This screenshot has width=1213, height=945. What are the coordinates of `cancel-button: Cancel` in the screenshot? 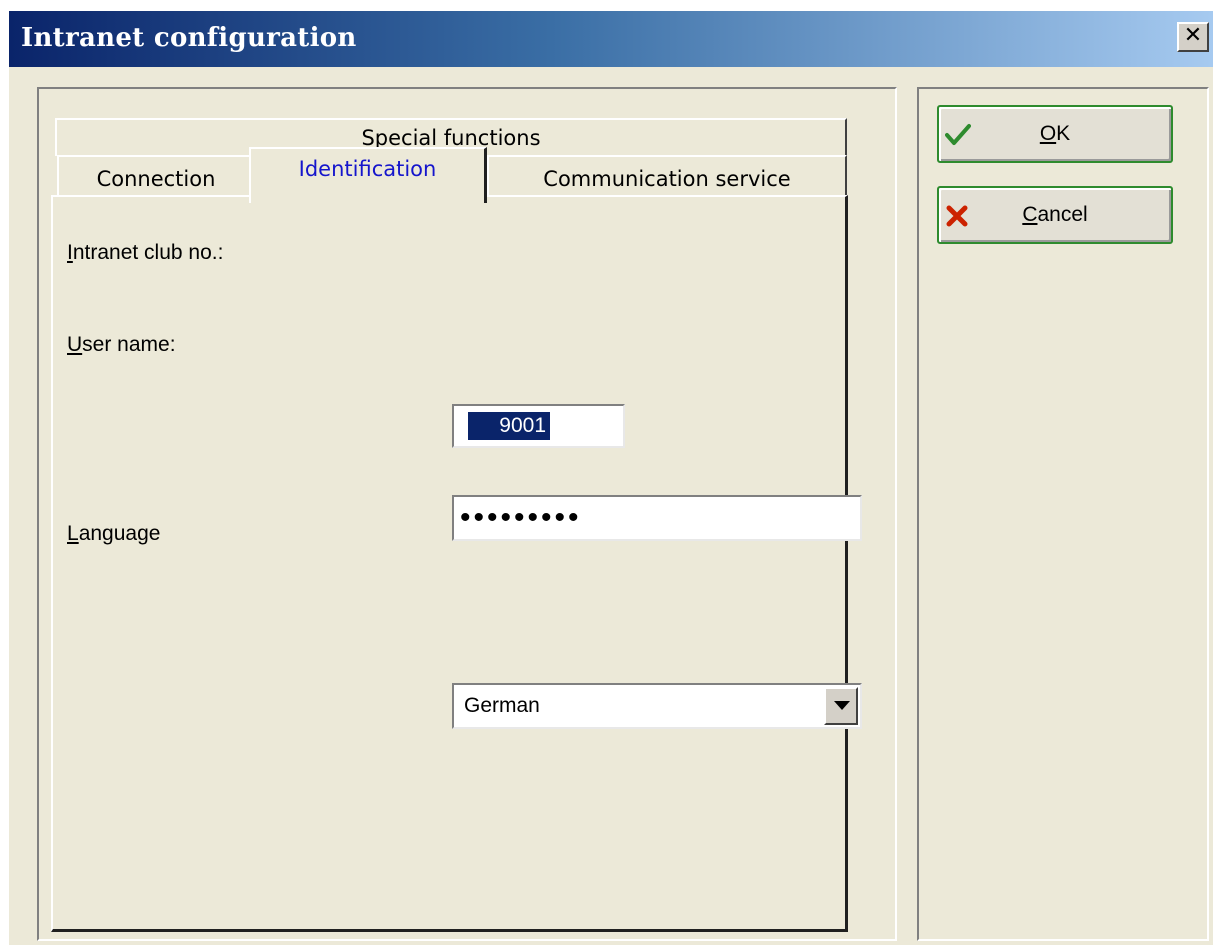 It's located at (1055, 215).